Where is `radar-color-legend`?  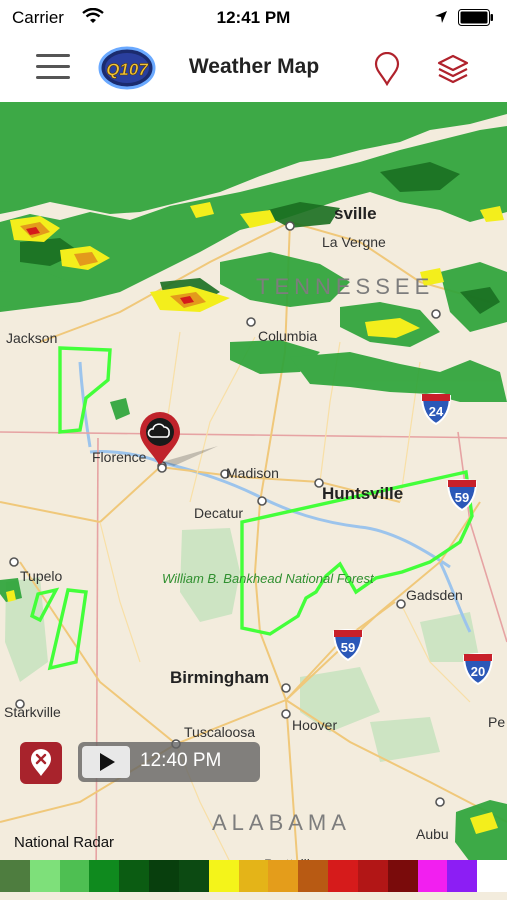 radar-color-legend is located at coordinates (253, 876).